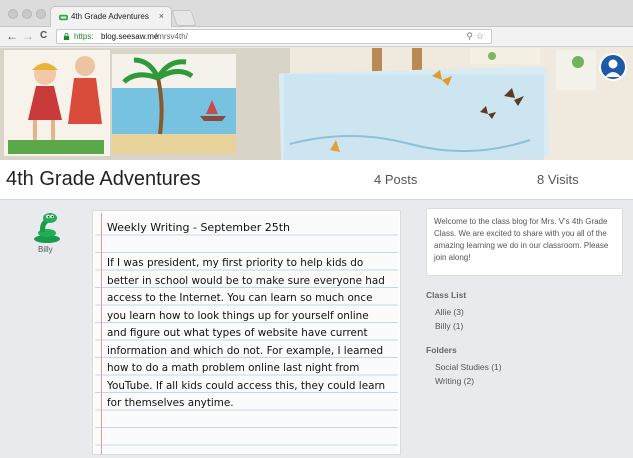 The image size is (633, 458). What do you see at coordinates (449, 312) in the screenshot?
I see `class-list-item: Allie (3)` at bounding box center [449, 312].